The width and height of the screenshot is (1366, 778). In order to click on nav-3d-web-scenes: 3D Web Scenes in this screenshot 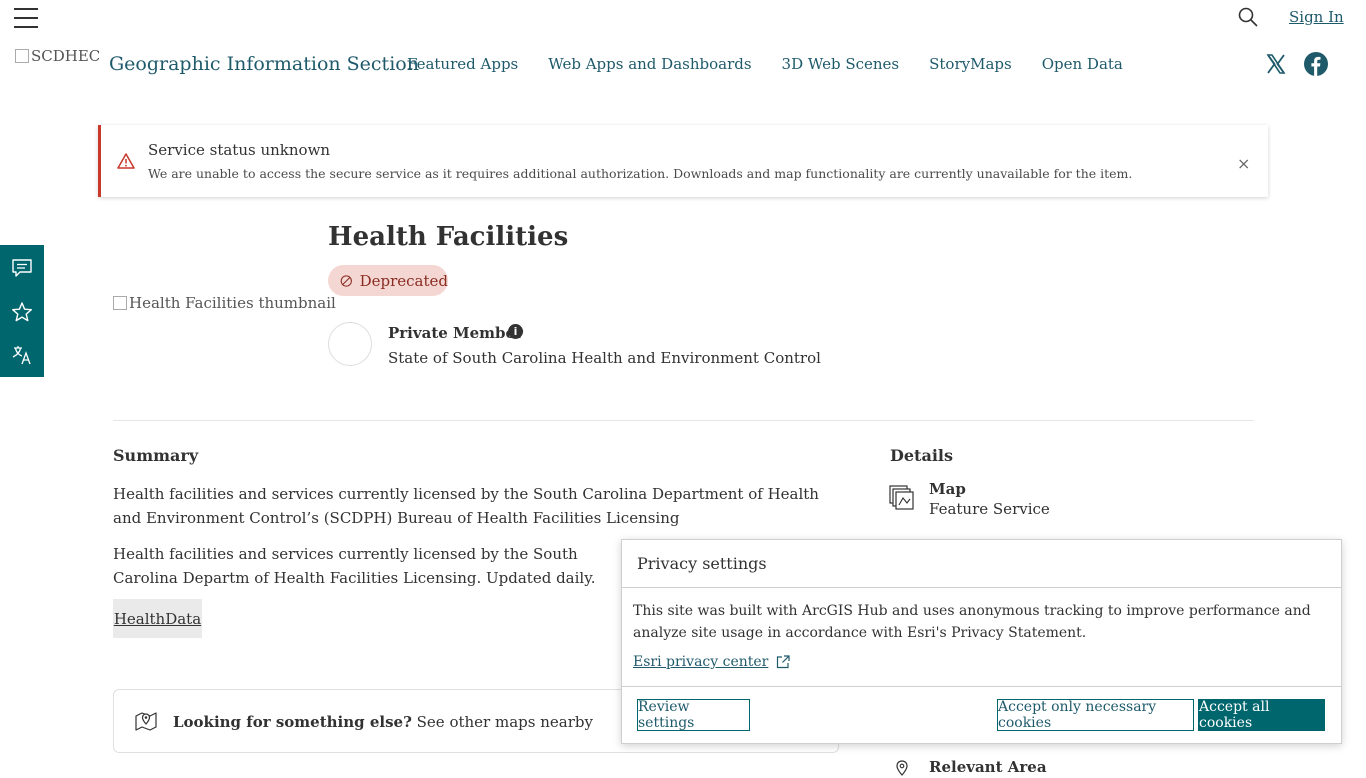, I will do `click(841, 64)`.